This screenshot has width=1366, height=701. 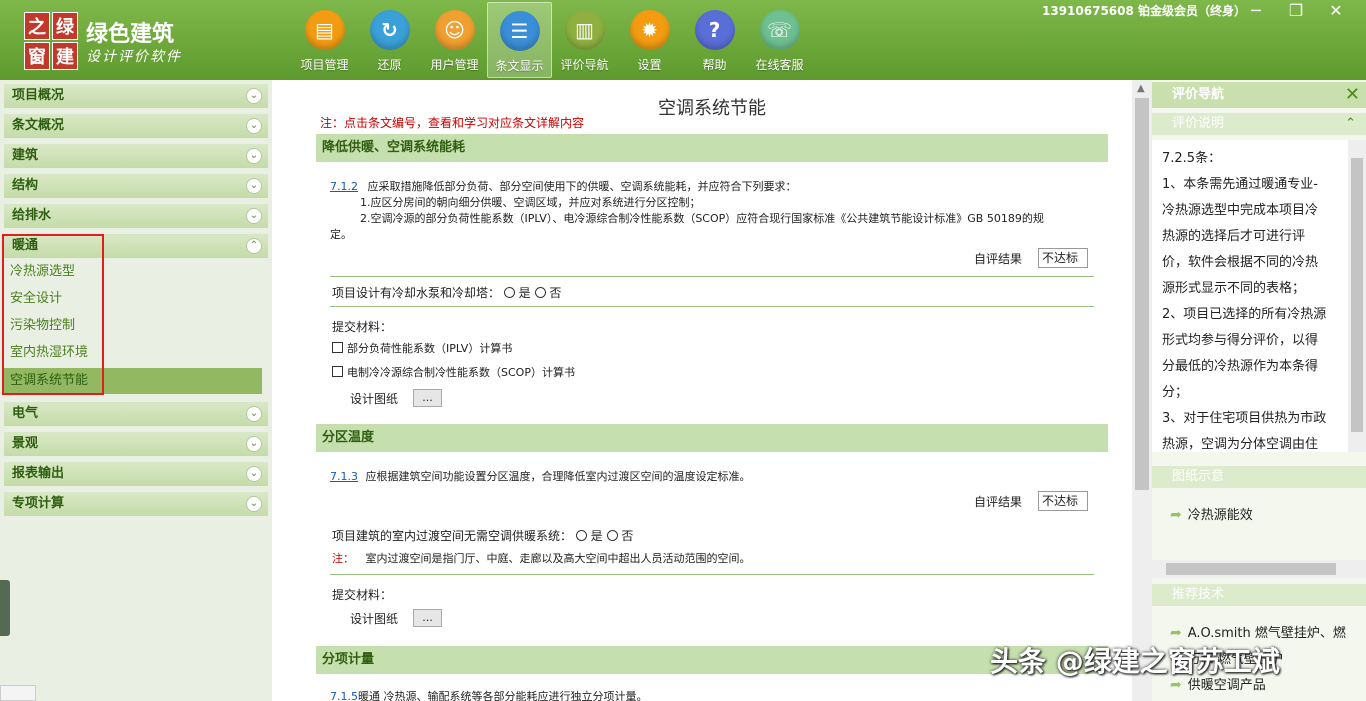 I want to click on status-box, so click(x=18, y=693).